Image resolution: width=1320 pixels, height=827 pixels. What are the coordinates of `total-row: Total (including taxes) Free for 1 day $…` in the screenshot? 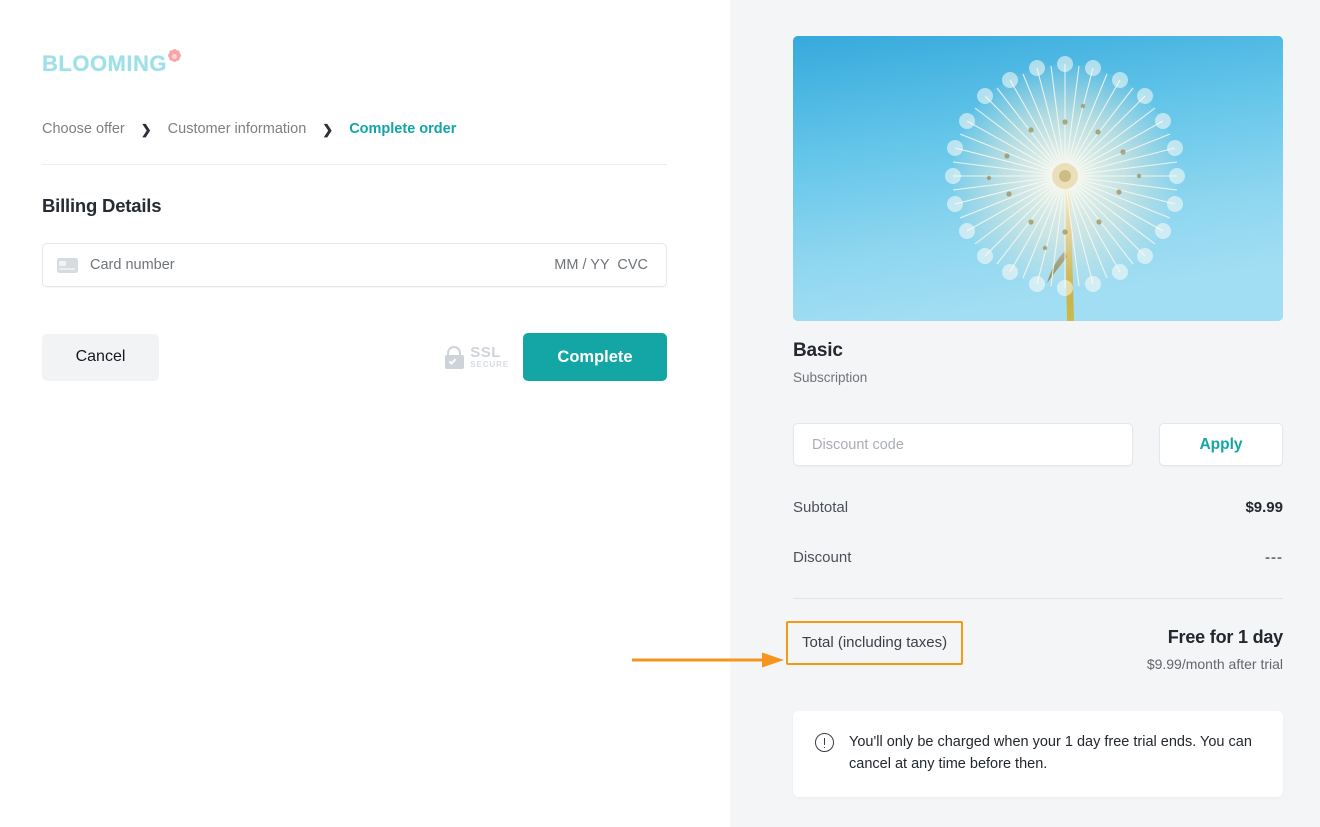 It's located at (1034, 646).